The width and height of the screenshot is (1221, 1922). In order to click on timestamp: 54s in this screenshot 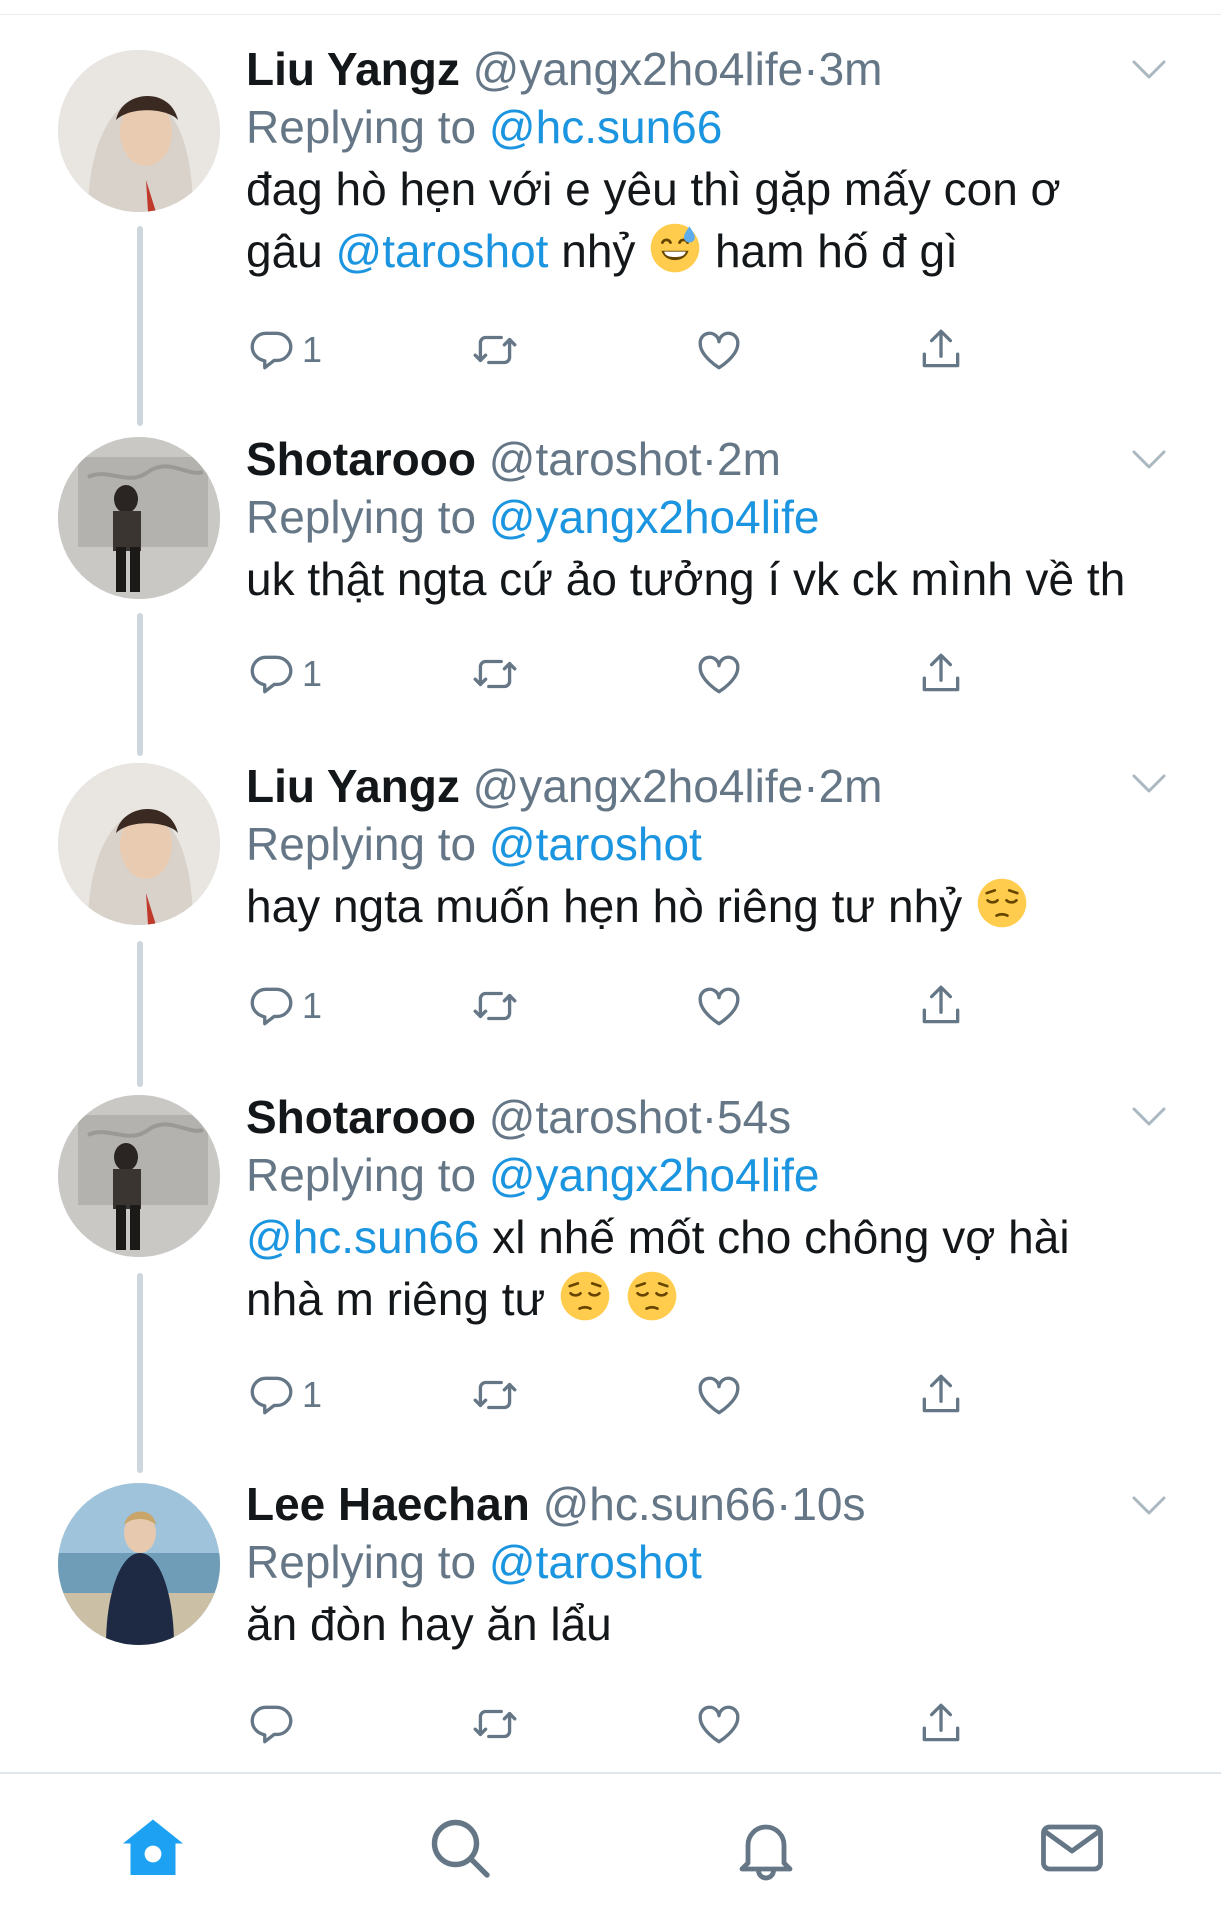, I will do `click(754, 1117)`.